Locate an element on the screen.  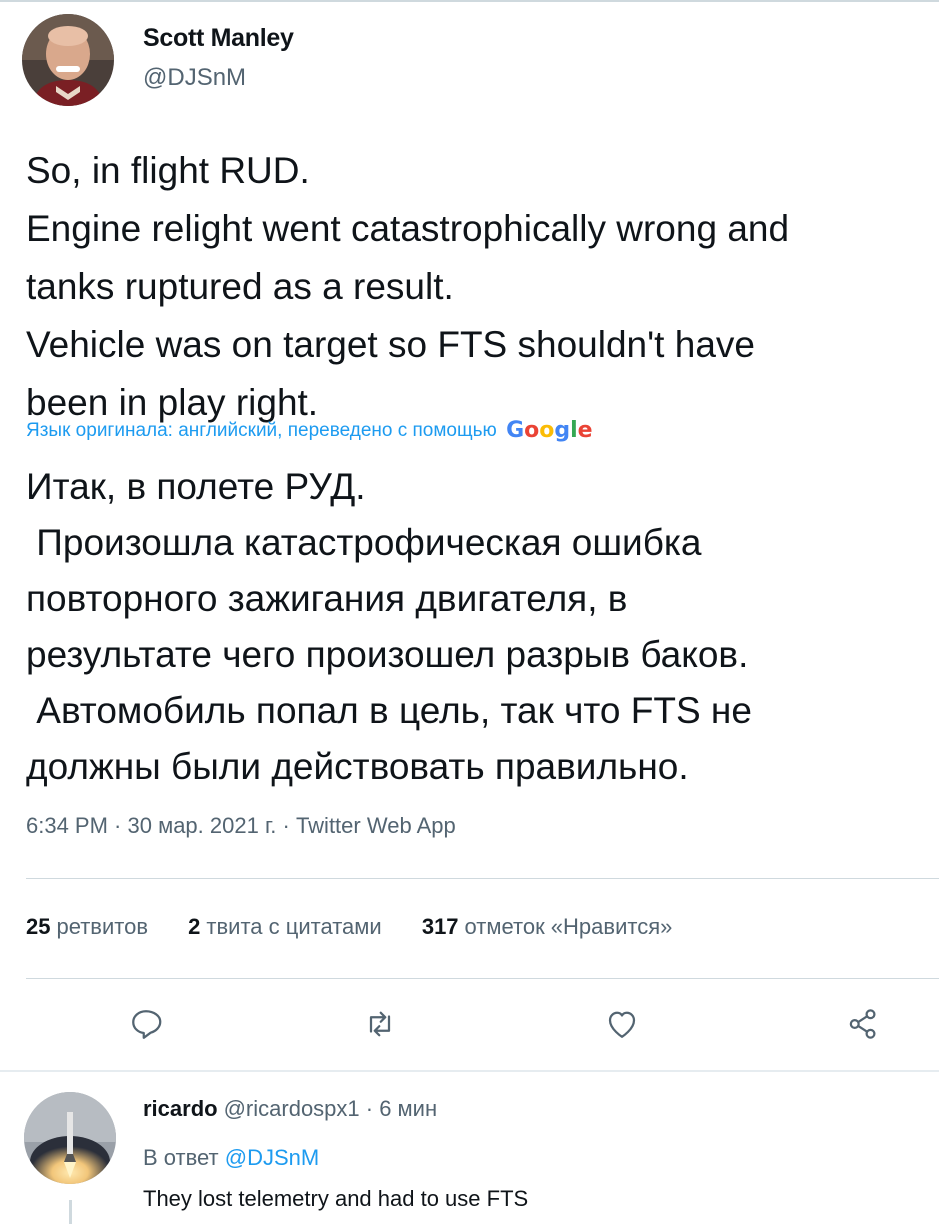
quotes-count: 2 is located at coordinates (194, 926).